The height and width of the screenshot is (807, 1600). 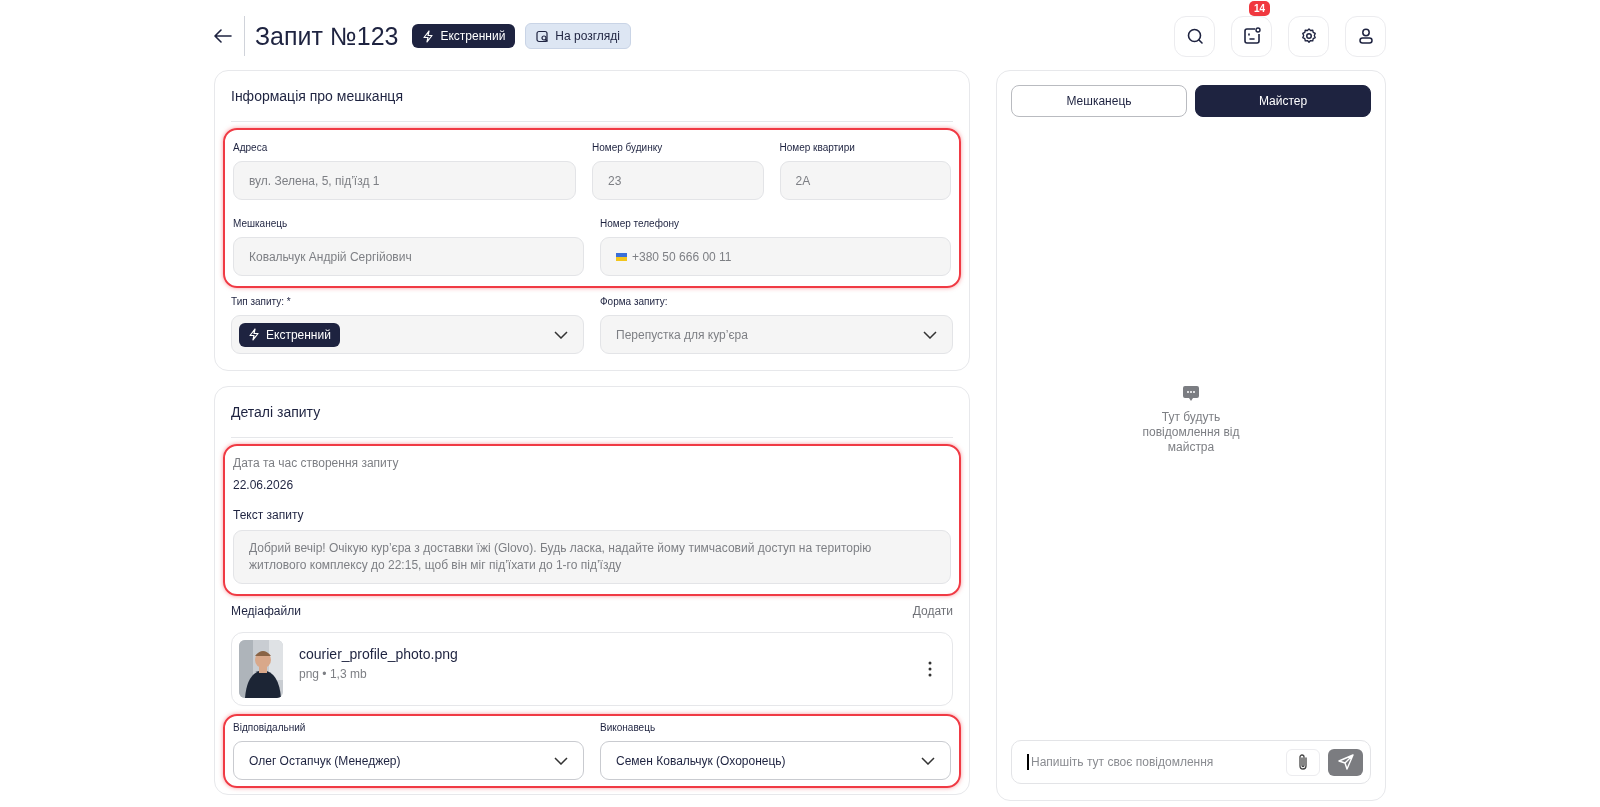 I want to click on message-icon, so click(x=1191, y=393).